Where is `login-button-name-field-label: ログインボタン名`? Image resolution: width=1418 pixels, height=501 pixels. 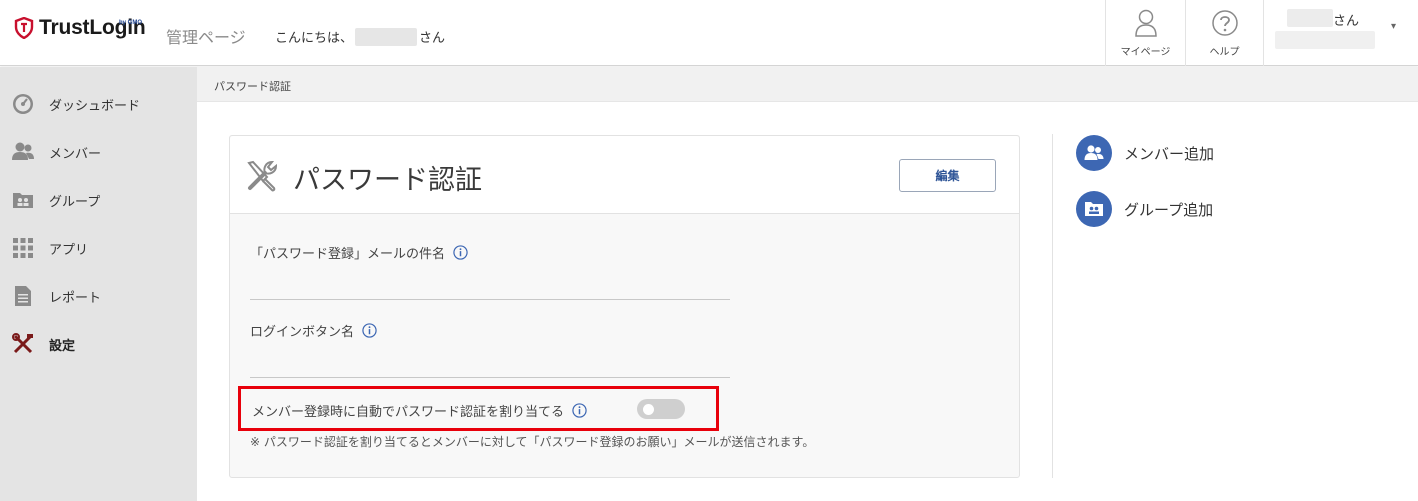 login-button-name-field-label: ログインボタン名 is located at coordinates (313, 330).